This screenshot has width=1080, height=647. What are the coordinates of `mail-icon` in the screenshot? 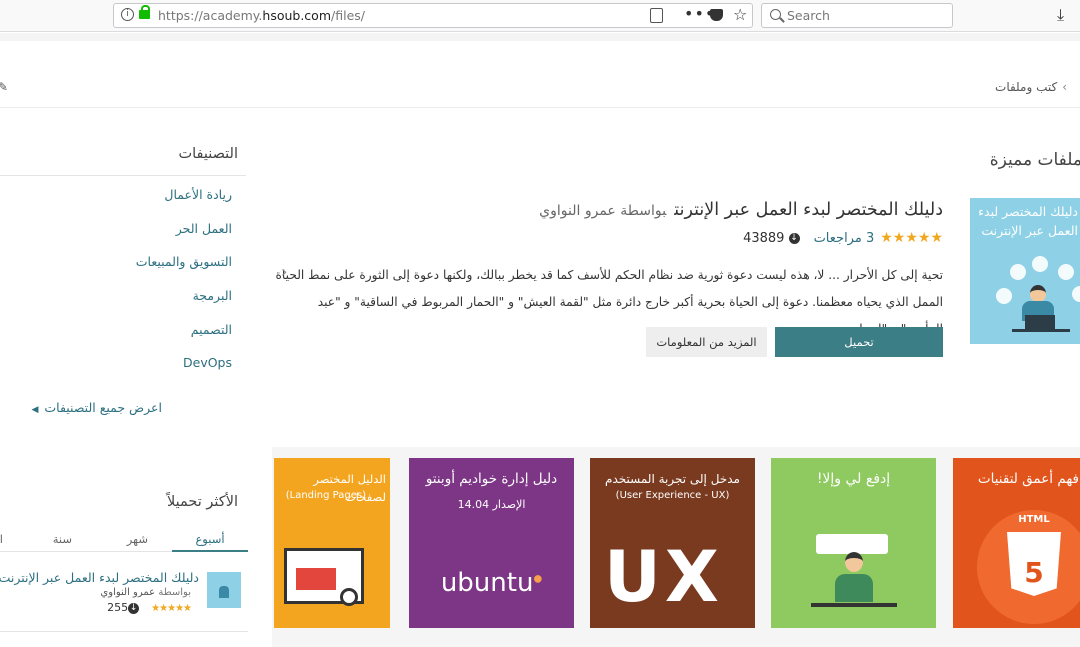 It's located at (1004, 296).